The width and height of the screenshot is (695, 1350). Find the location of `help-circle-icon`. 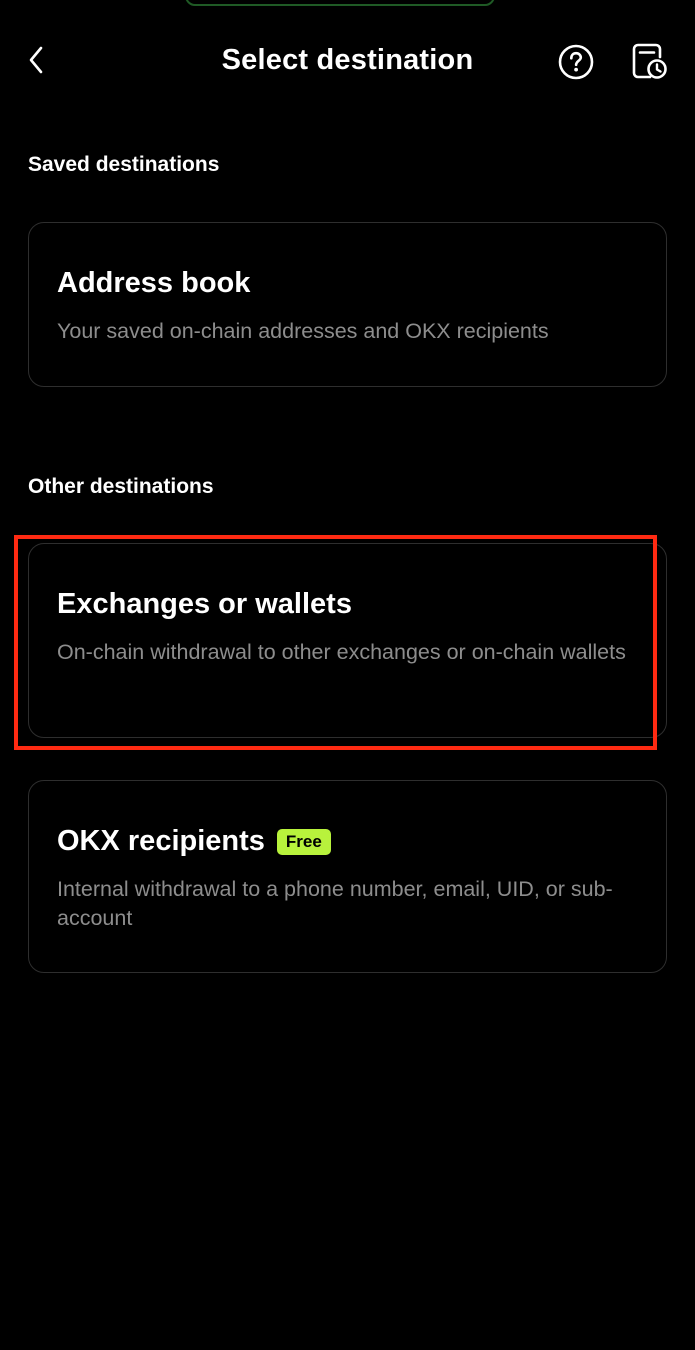

help-circle-icon is located at coordinates (576, 64).